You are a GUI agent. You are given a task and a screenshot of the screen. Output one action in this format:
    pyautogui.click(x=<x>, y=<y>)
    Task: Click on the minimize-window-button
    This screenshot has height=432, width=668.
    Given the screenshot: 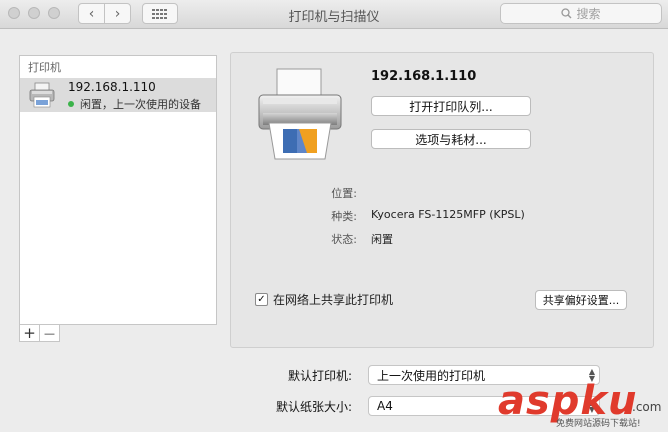 What is the action you would take?
    pyautogui.click(x=34, y=13)
    